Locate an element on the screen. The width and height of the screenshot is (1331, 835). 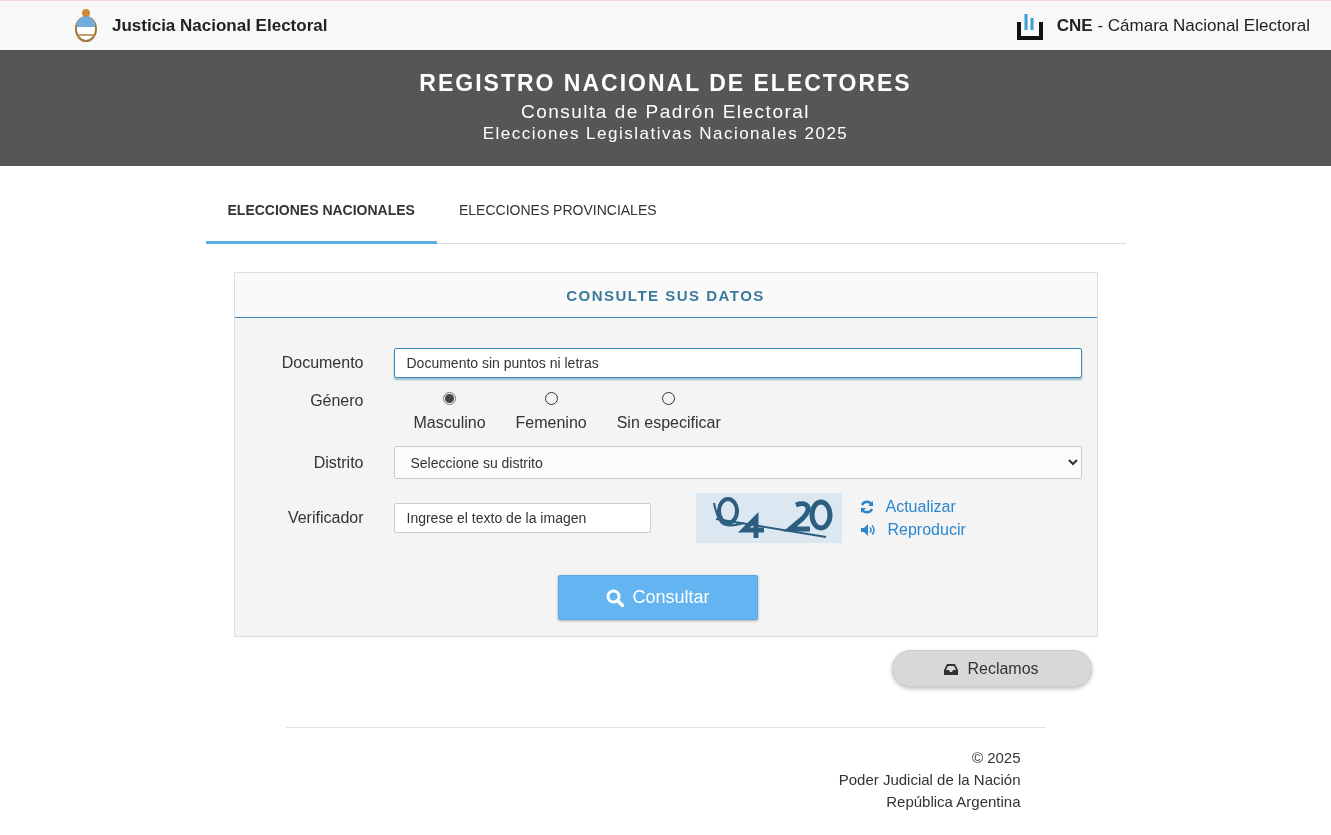
tab: ELECCIONES NACIONALES is located at coordinates (321, 215).